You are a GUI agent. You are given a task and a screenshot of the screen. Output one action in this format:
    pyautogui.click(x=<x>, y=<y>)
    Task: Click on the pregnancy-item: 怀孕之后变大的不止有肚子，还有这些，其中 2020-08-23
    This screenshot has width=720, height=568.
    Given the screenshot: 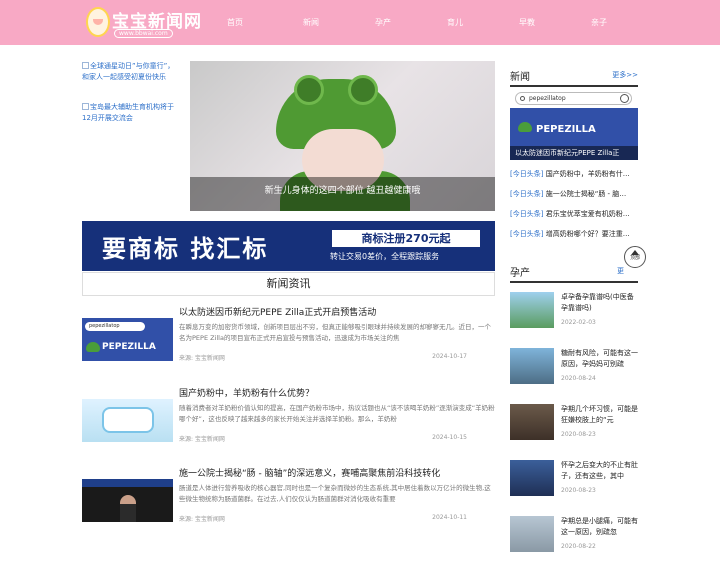 What is the action you would take?
    pyautogui.click(x=574, y=486)
    